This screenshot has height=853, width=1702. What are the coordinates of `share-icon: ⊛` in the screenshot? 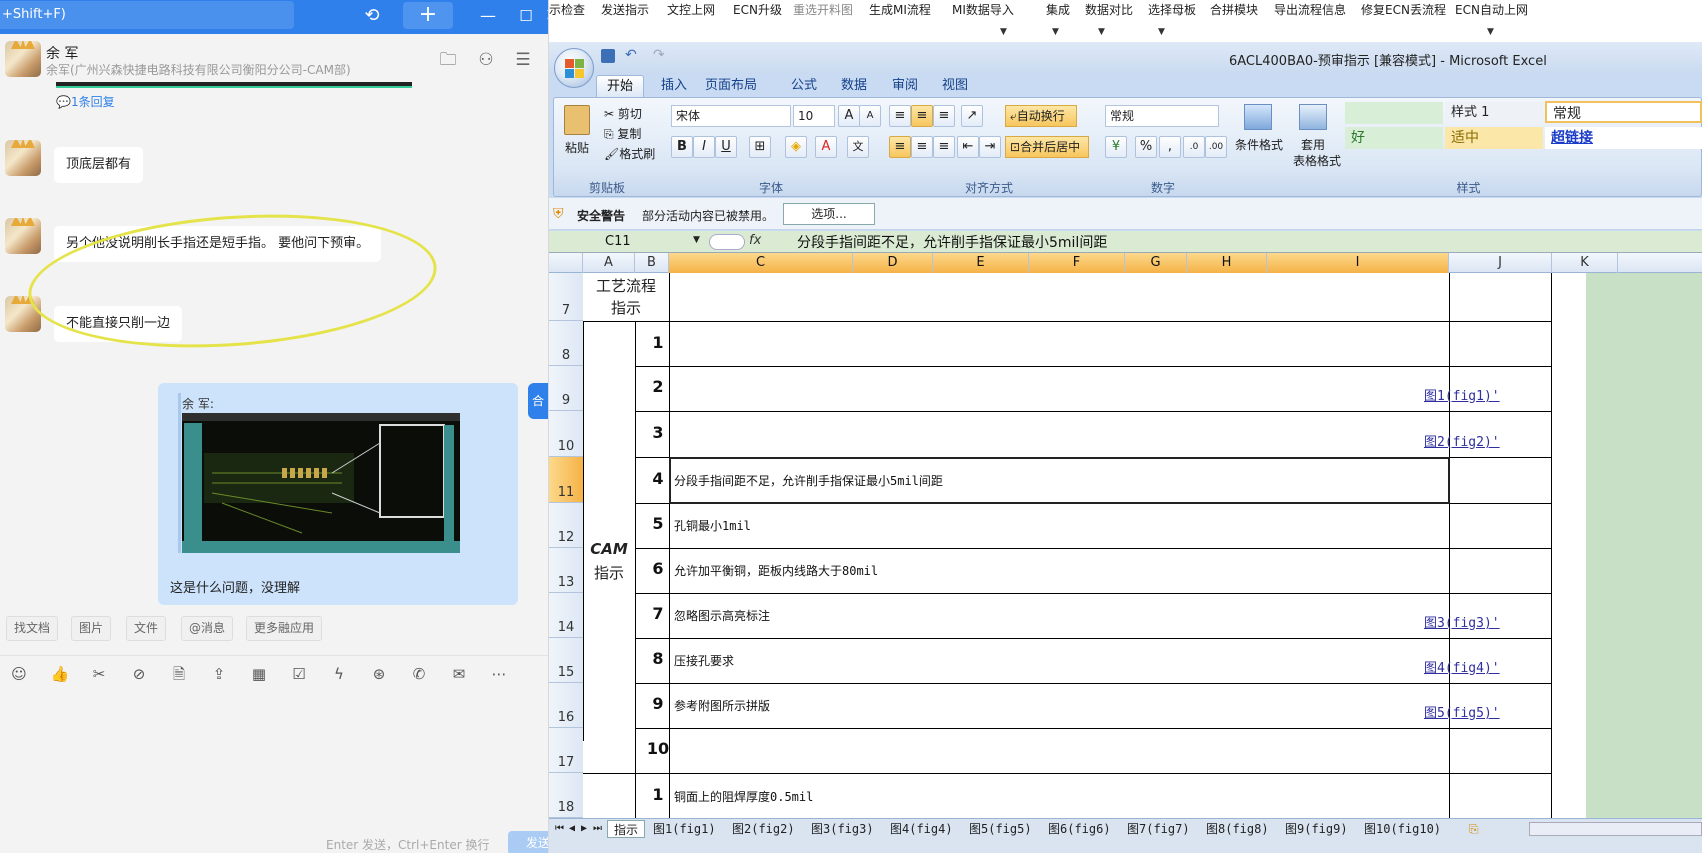 It's located at (379, 674).